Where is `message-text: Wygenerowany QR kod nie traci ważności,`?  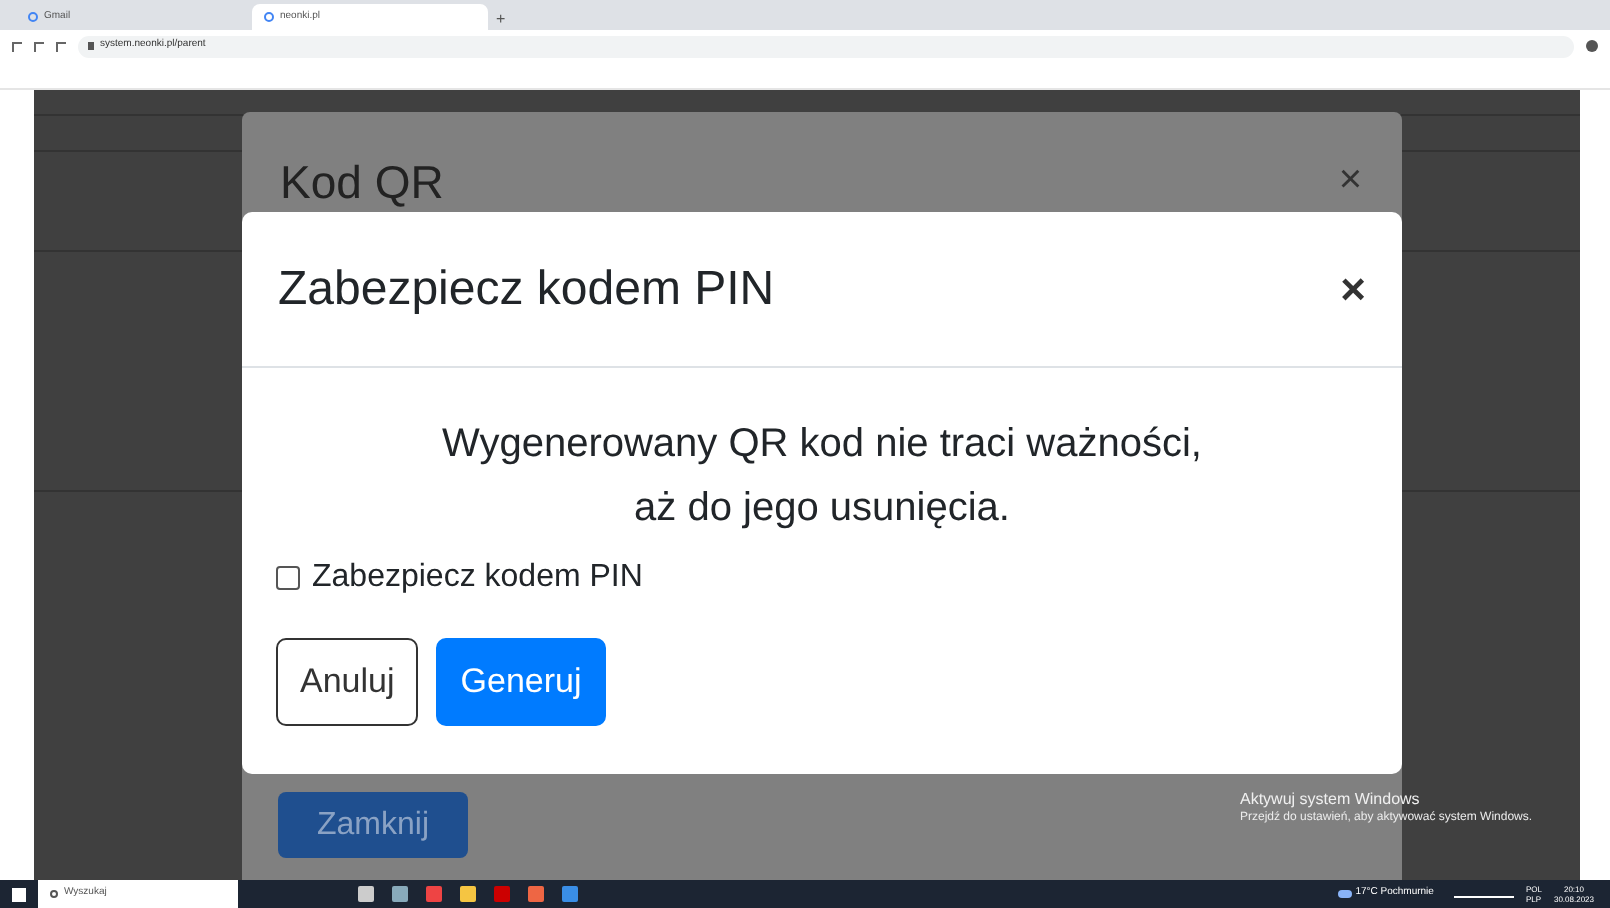 message-text: Wygenerowany QR kod nie traci ważności, is located at coordinates (822, 445).